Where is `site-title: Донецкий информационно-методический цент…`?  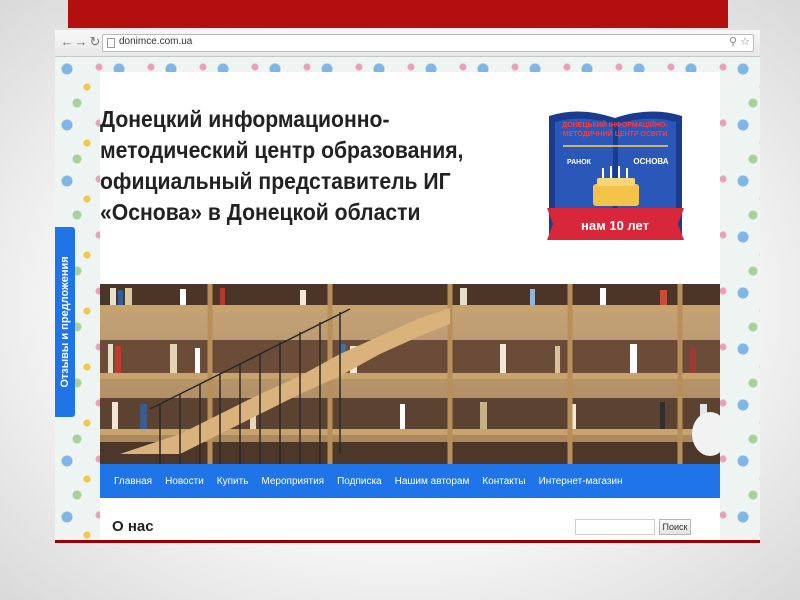
site-title: Донецкий информационно-методический цент… is located at coordinates (282, 165).